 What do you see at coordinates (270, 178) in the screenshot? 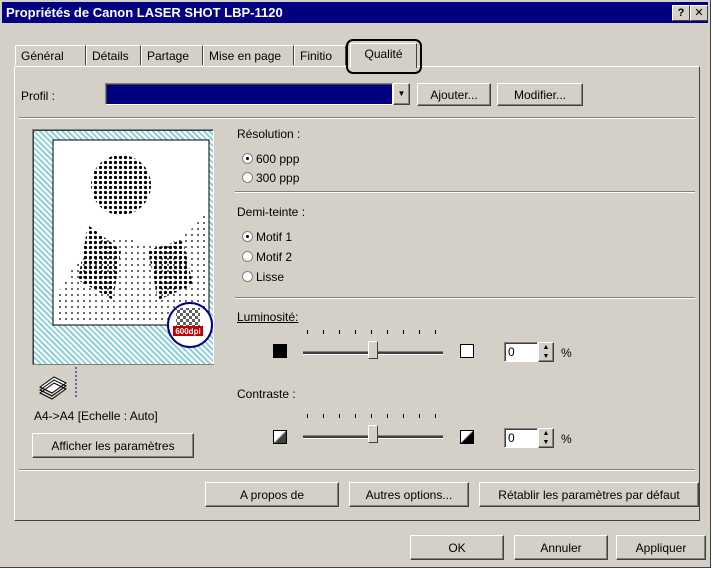
I see `resolution-300-radio: 300 ppp` at bounding box center [270, 178].